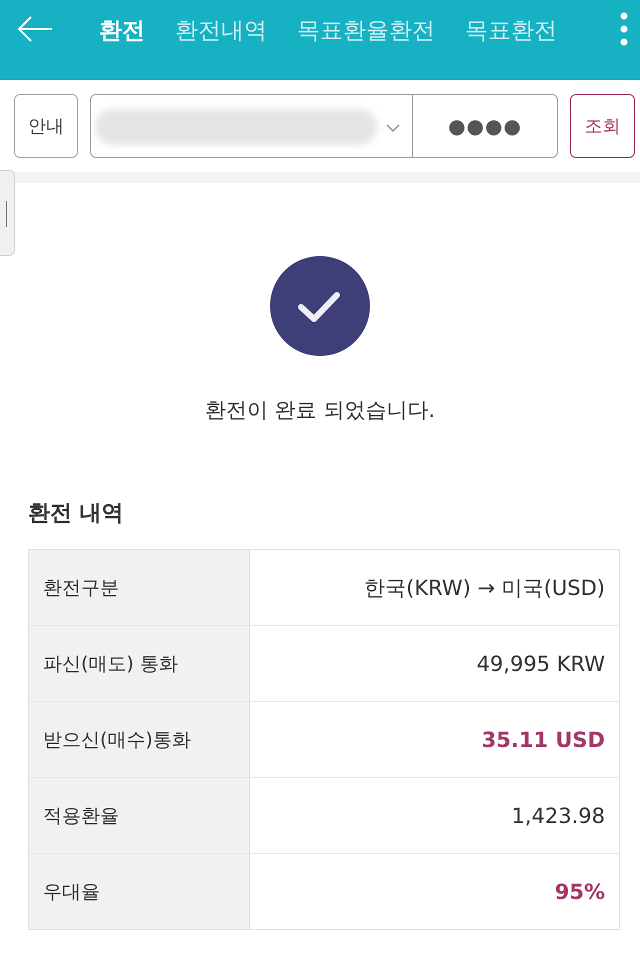  Describe the element at coordinates (76, 514) in the screenshot. I see `section-title: 환전 내역` at that location.